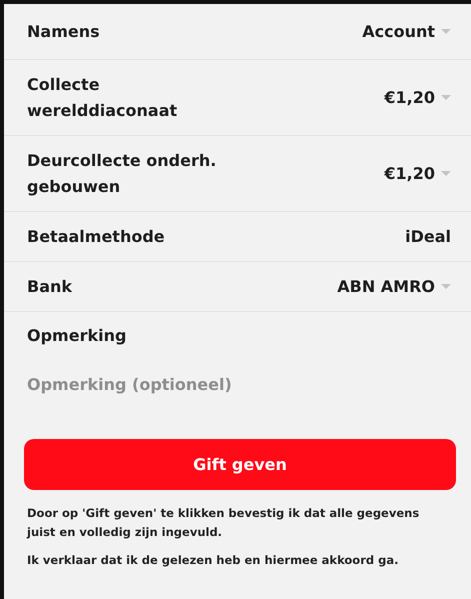  I want to click on dropdown-select: ABN AMRO, so click(394, 286).